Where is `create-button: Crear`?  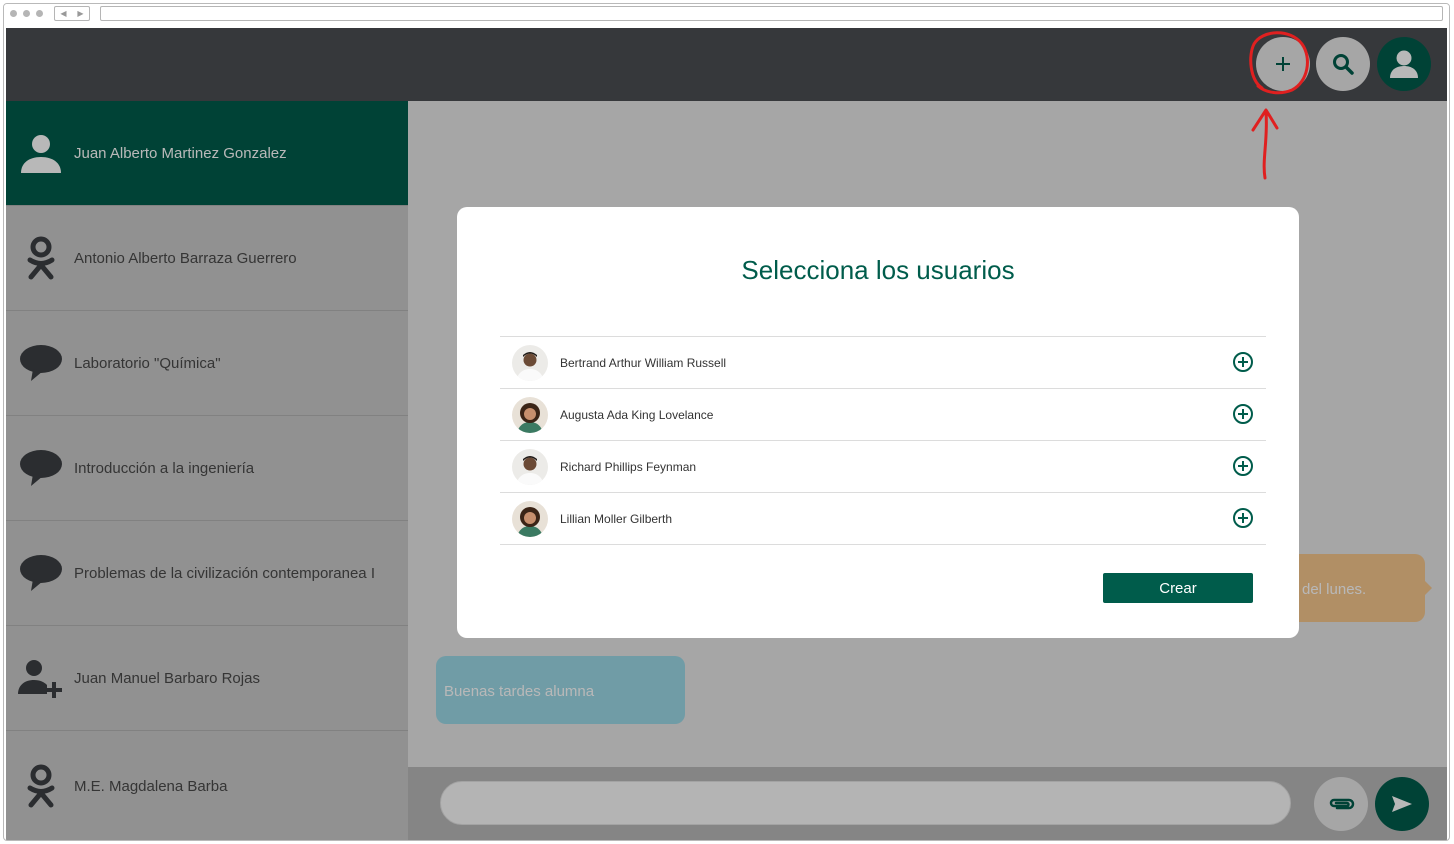 create-button: Crear is located at coordinates (1178, 588).